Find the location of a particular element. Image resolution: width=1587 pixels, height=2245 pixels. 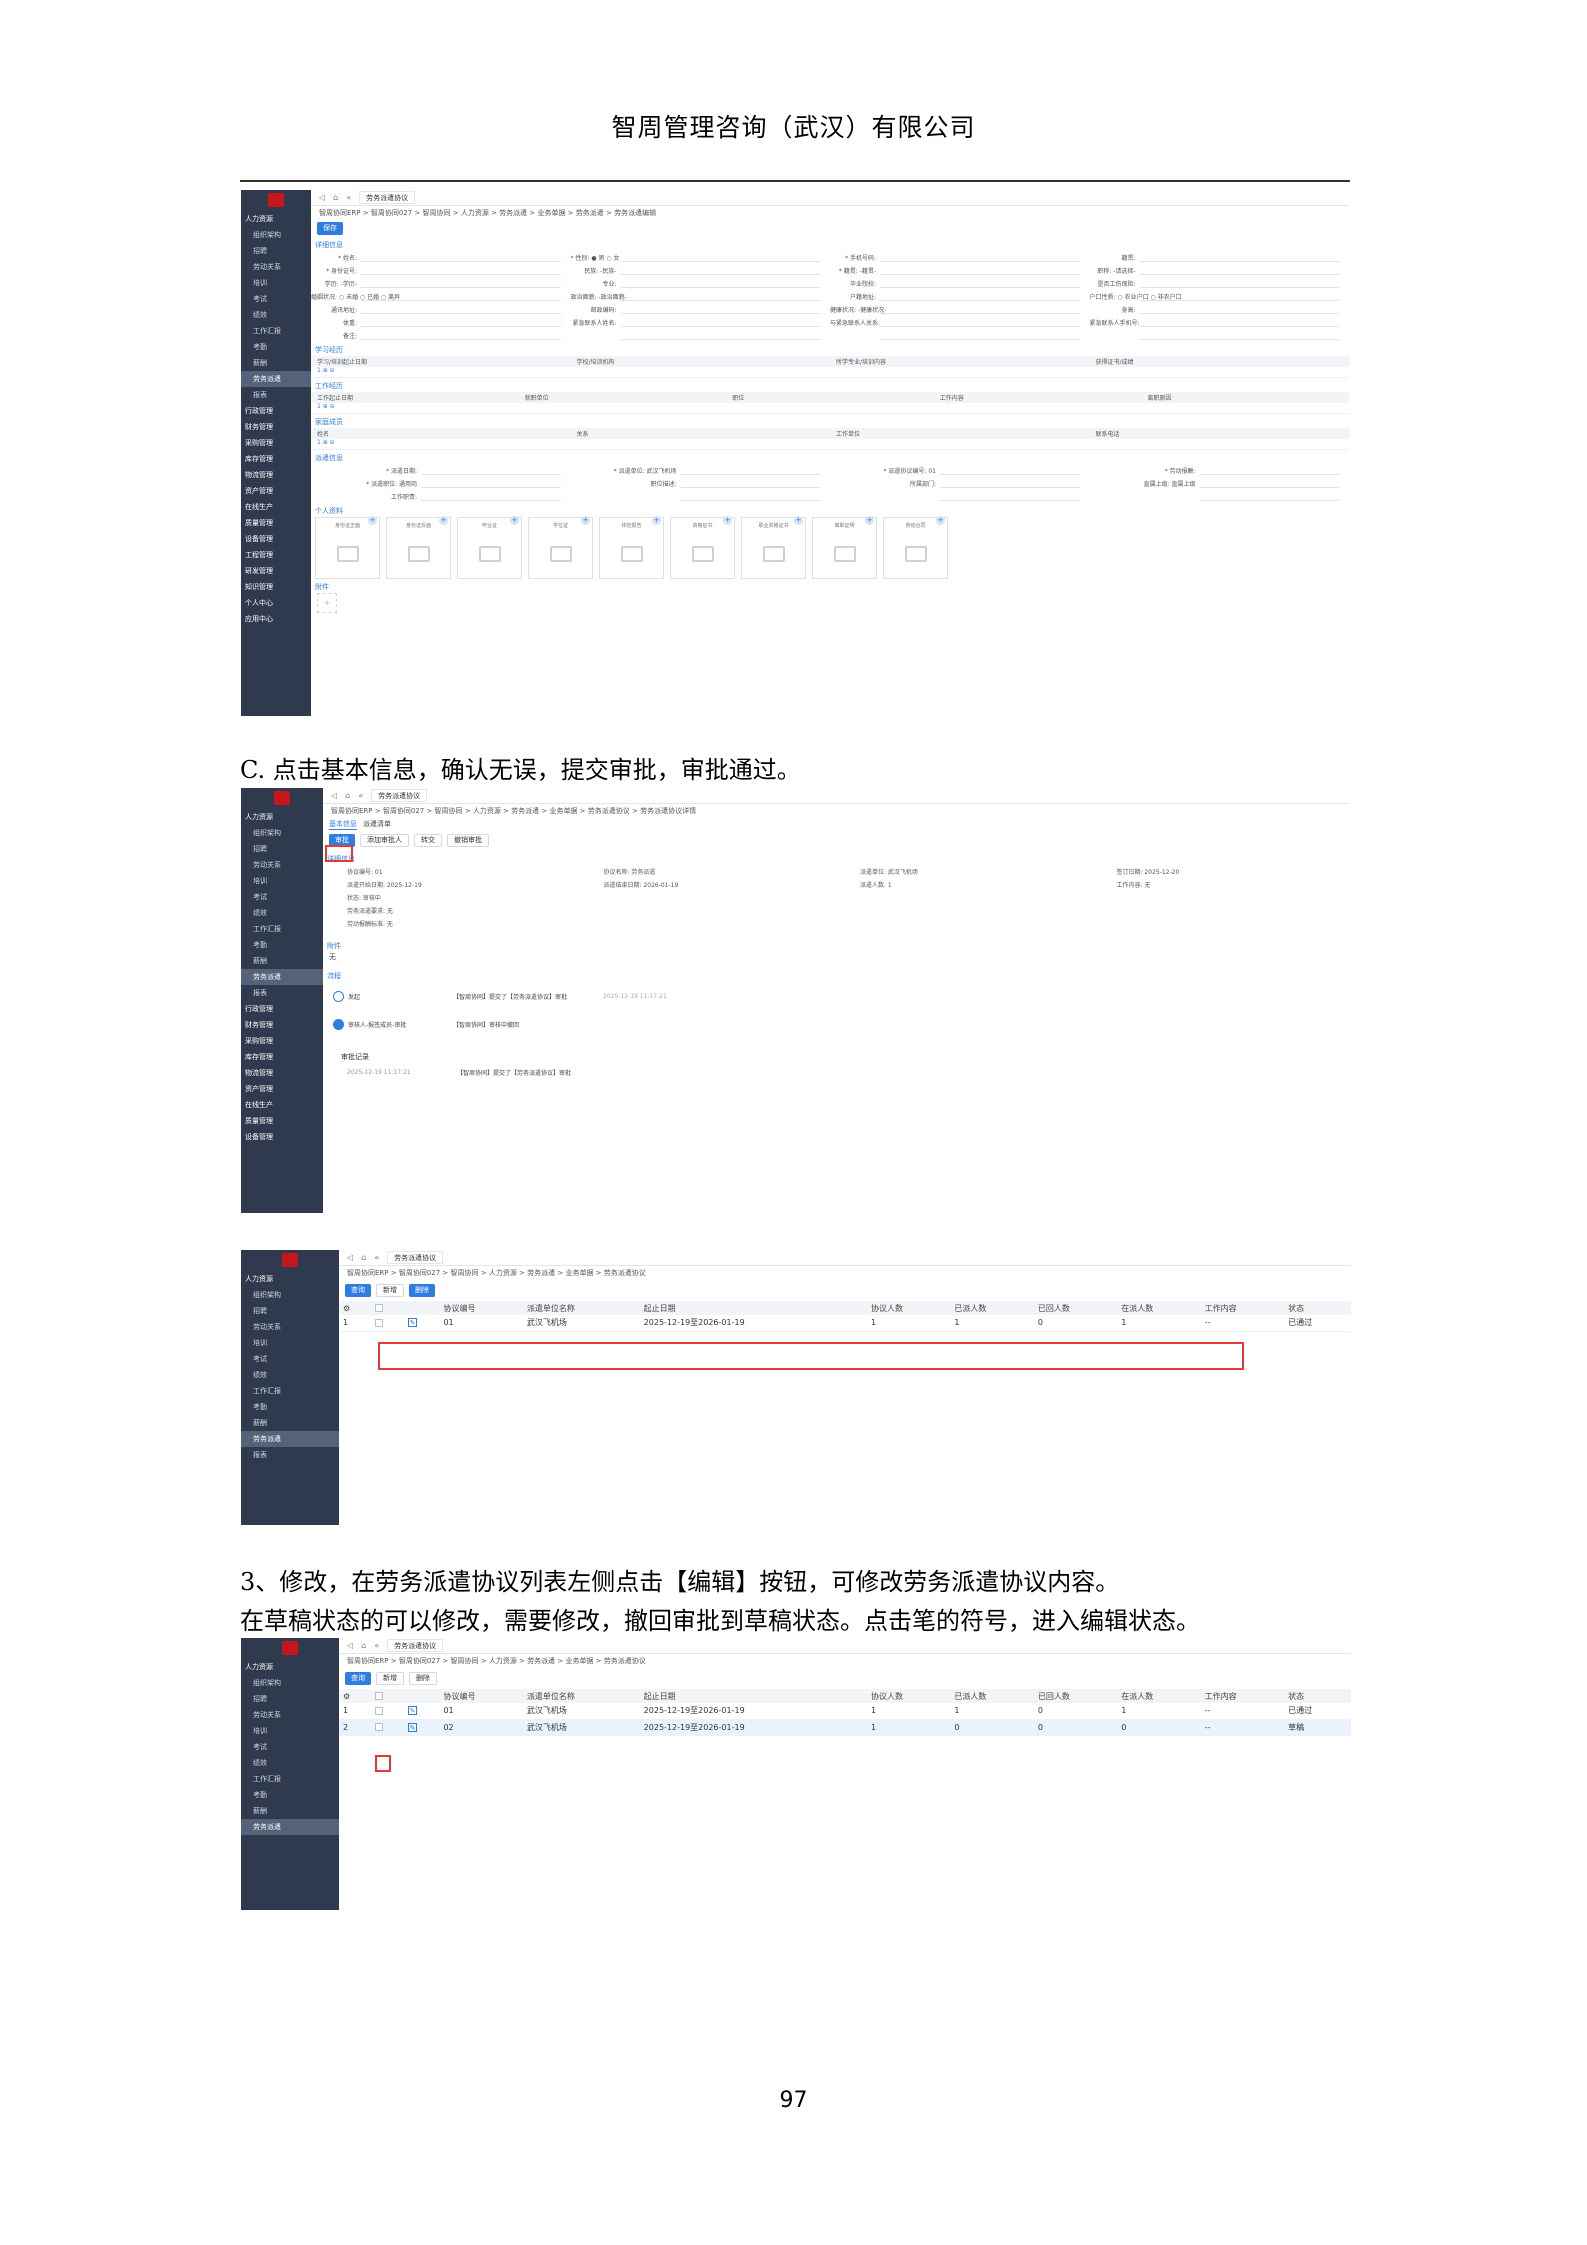

form-field: 职称: -请选择- is located at coordinates (1220, 270).